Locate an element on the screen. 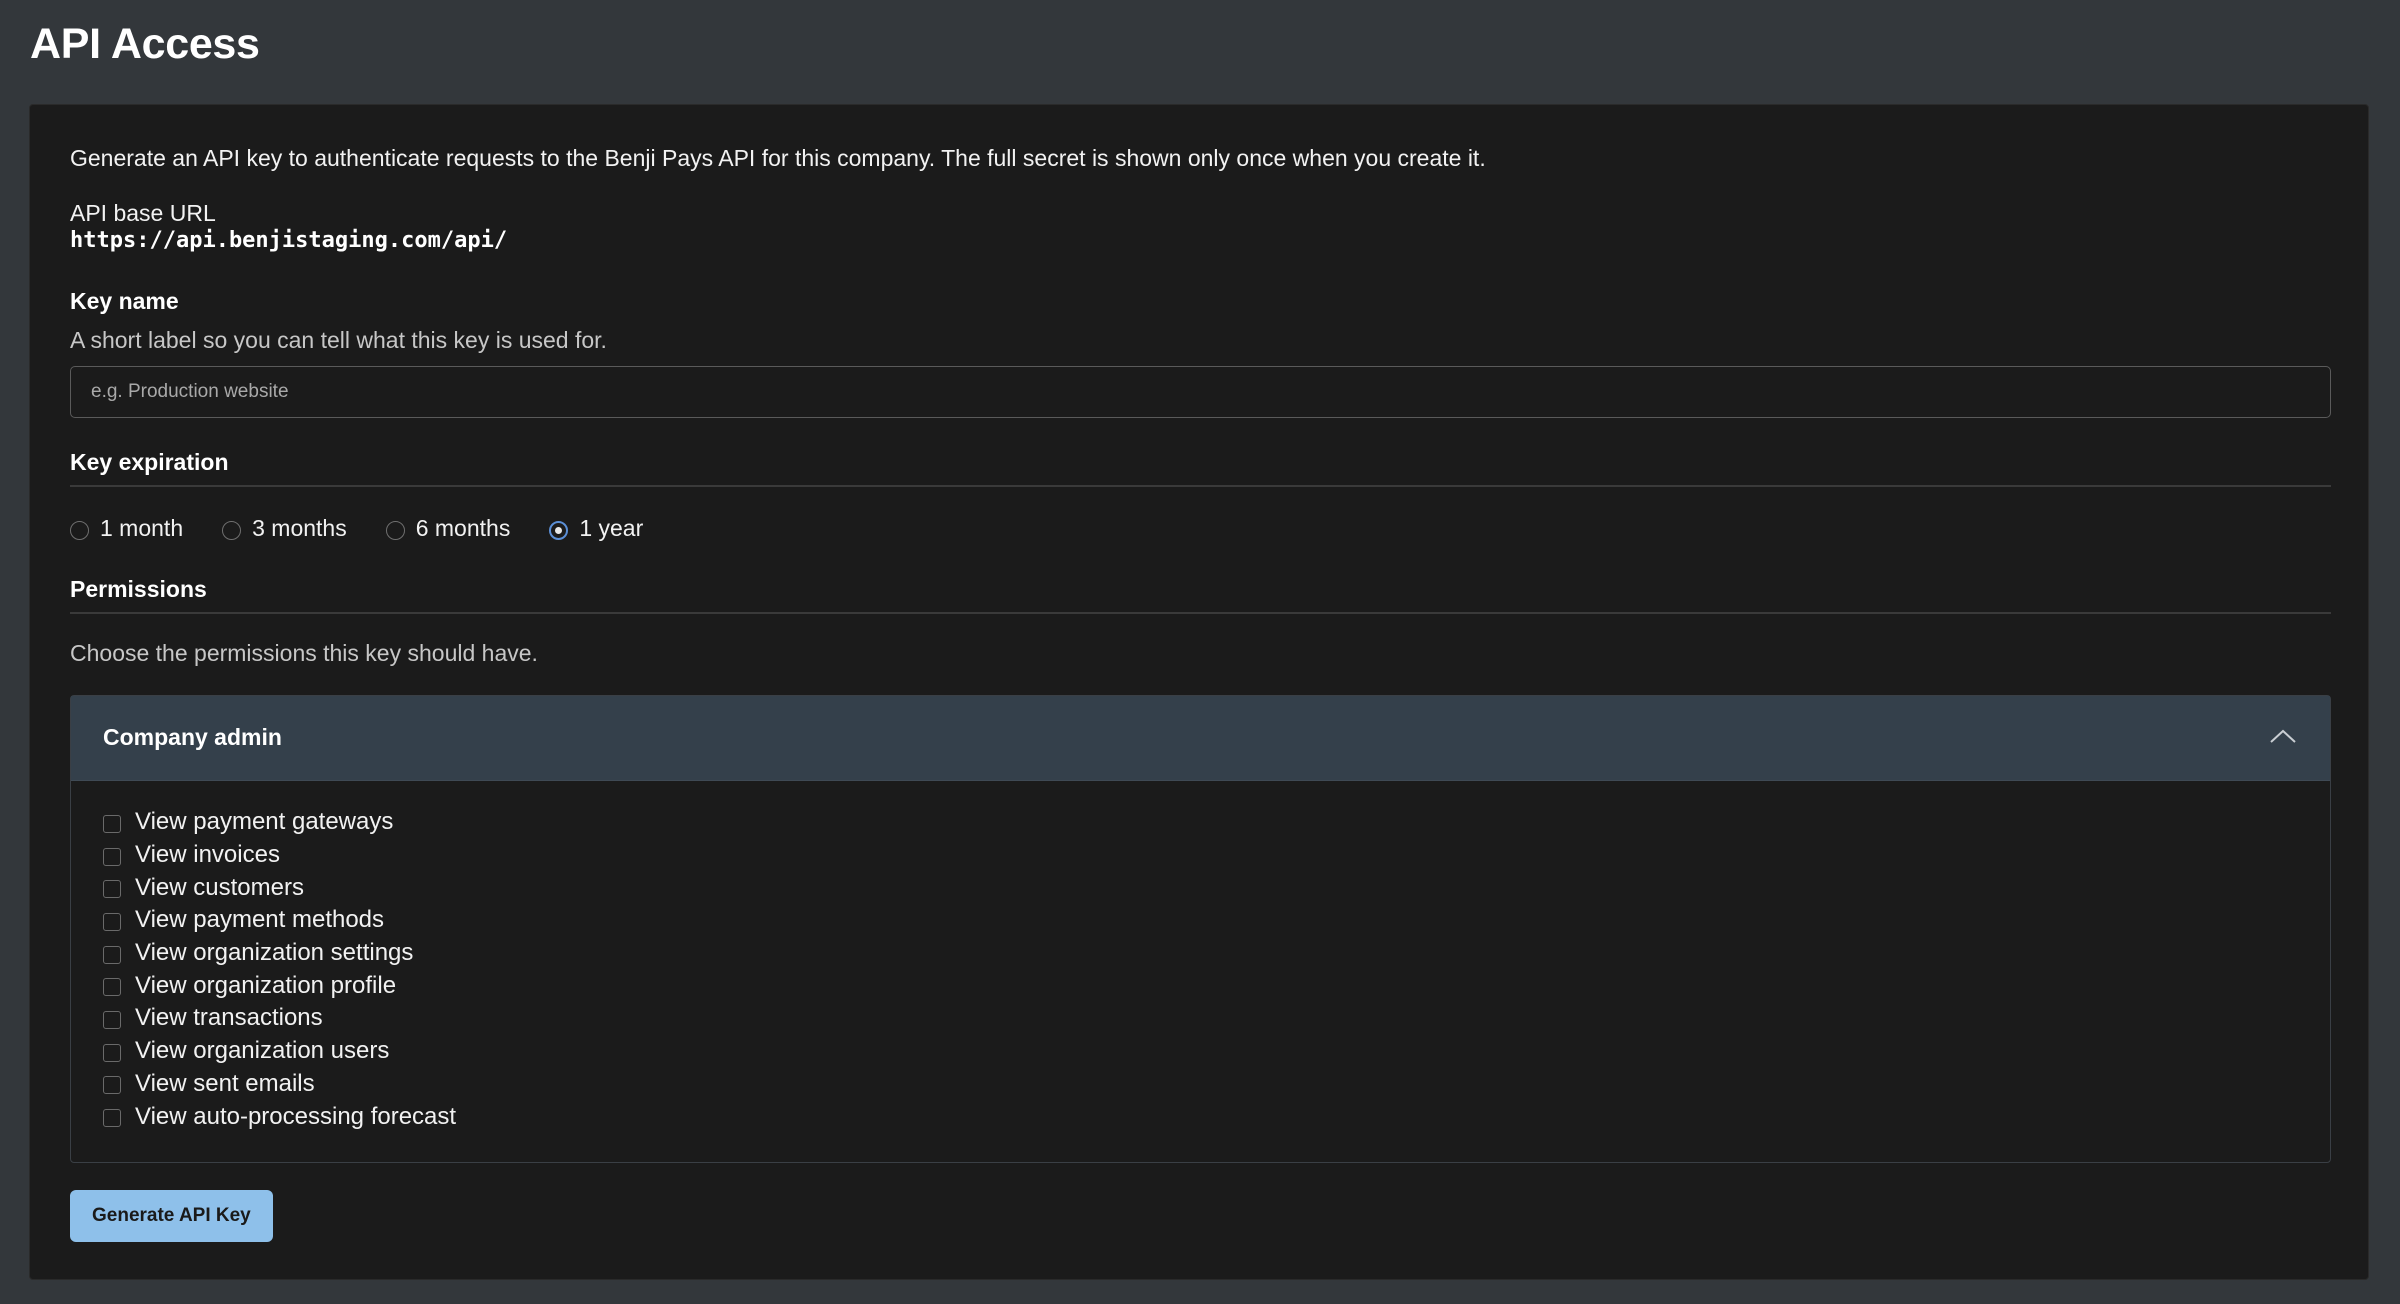 Image resolution: width=2400 pixels, height=1304 pixels. permission-label: View payment gateways is located at coordinates (264, 822).